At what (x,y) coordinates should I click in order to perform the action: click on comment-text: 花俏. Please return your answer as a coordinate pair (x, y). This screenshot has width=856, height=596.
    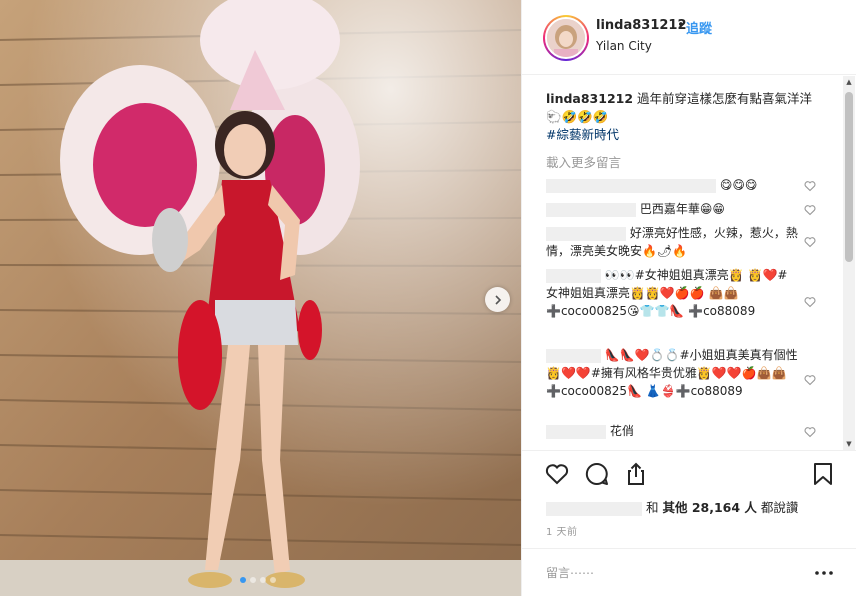
    Looking at the image, I should click on (621, 431).